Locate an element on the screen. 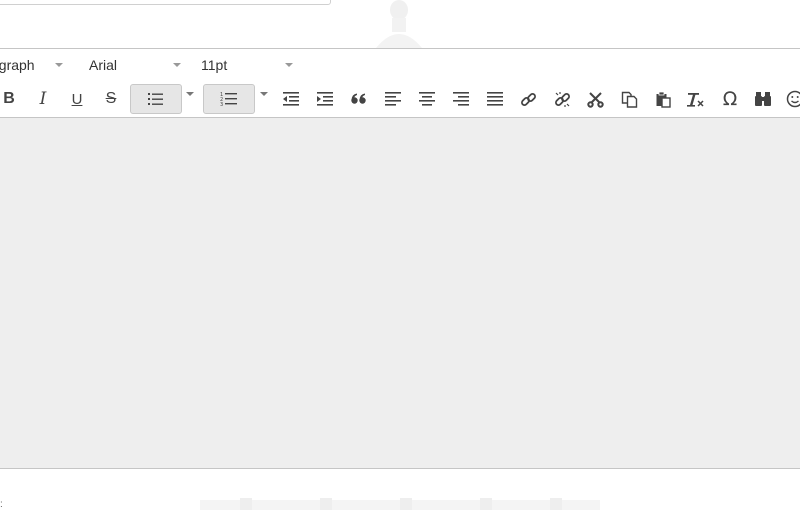  format-select-label: agraph is located at coordinates (17, 65).